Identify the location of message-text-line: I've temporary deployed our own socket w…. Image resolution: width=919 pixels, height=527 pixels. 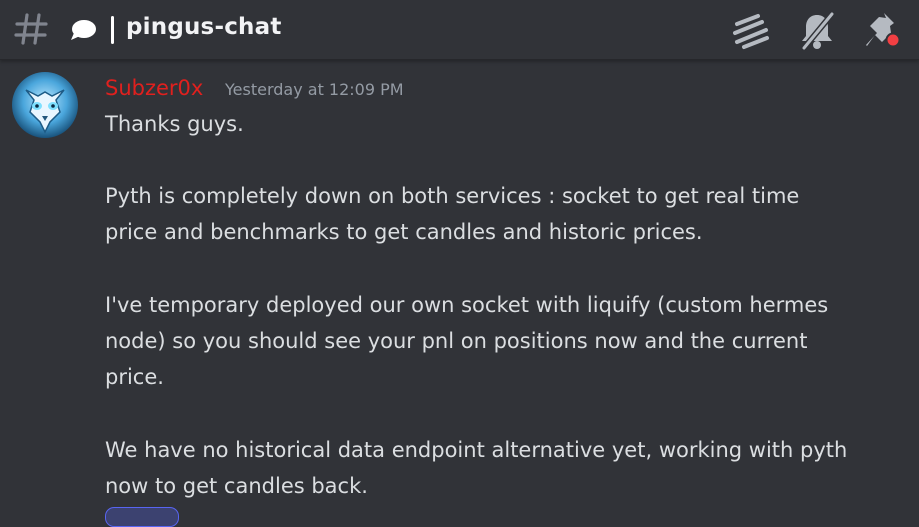
(467, 305).